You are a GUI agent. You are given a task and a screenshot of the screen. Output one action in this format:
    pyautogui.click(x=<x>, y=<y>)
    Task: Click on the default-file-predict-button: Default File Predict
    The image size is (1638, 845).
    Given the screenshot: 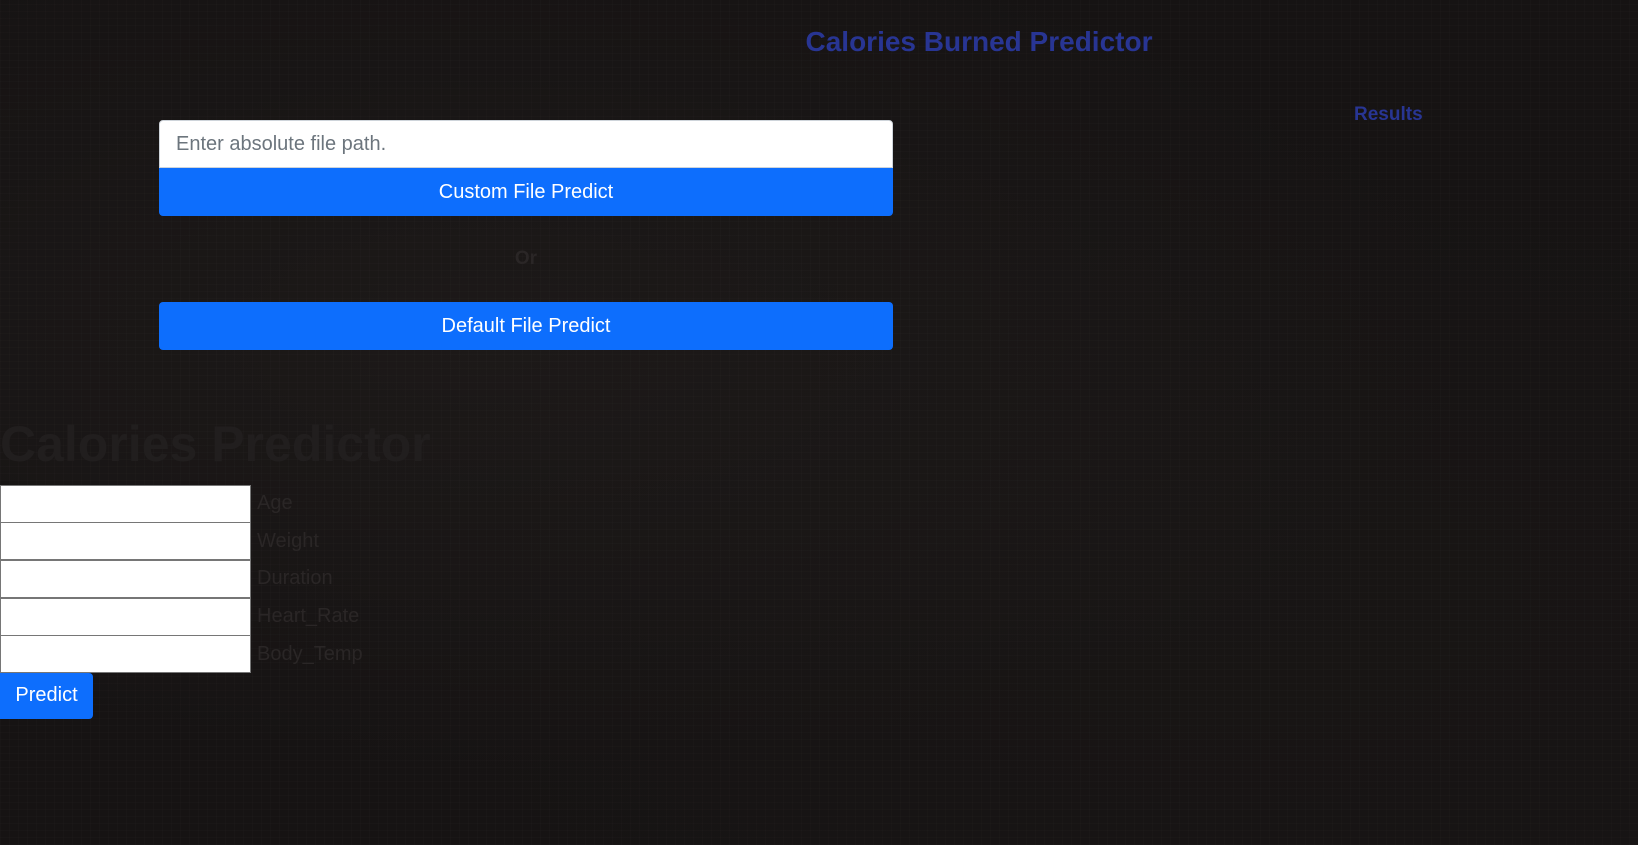 What is the action you would take?
    pyautogui.click(x=526, y=326)
    